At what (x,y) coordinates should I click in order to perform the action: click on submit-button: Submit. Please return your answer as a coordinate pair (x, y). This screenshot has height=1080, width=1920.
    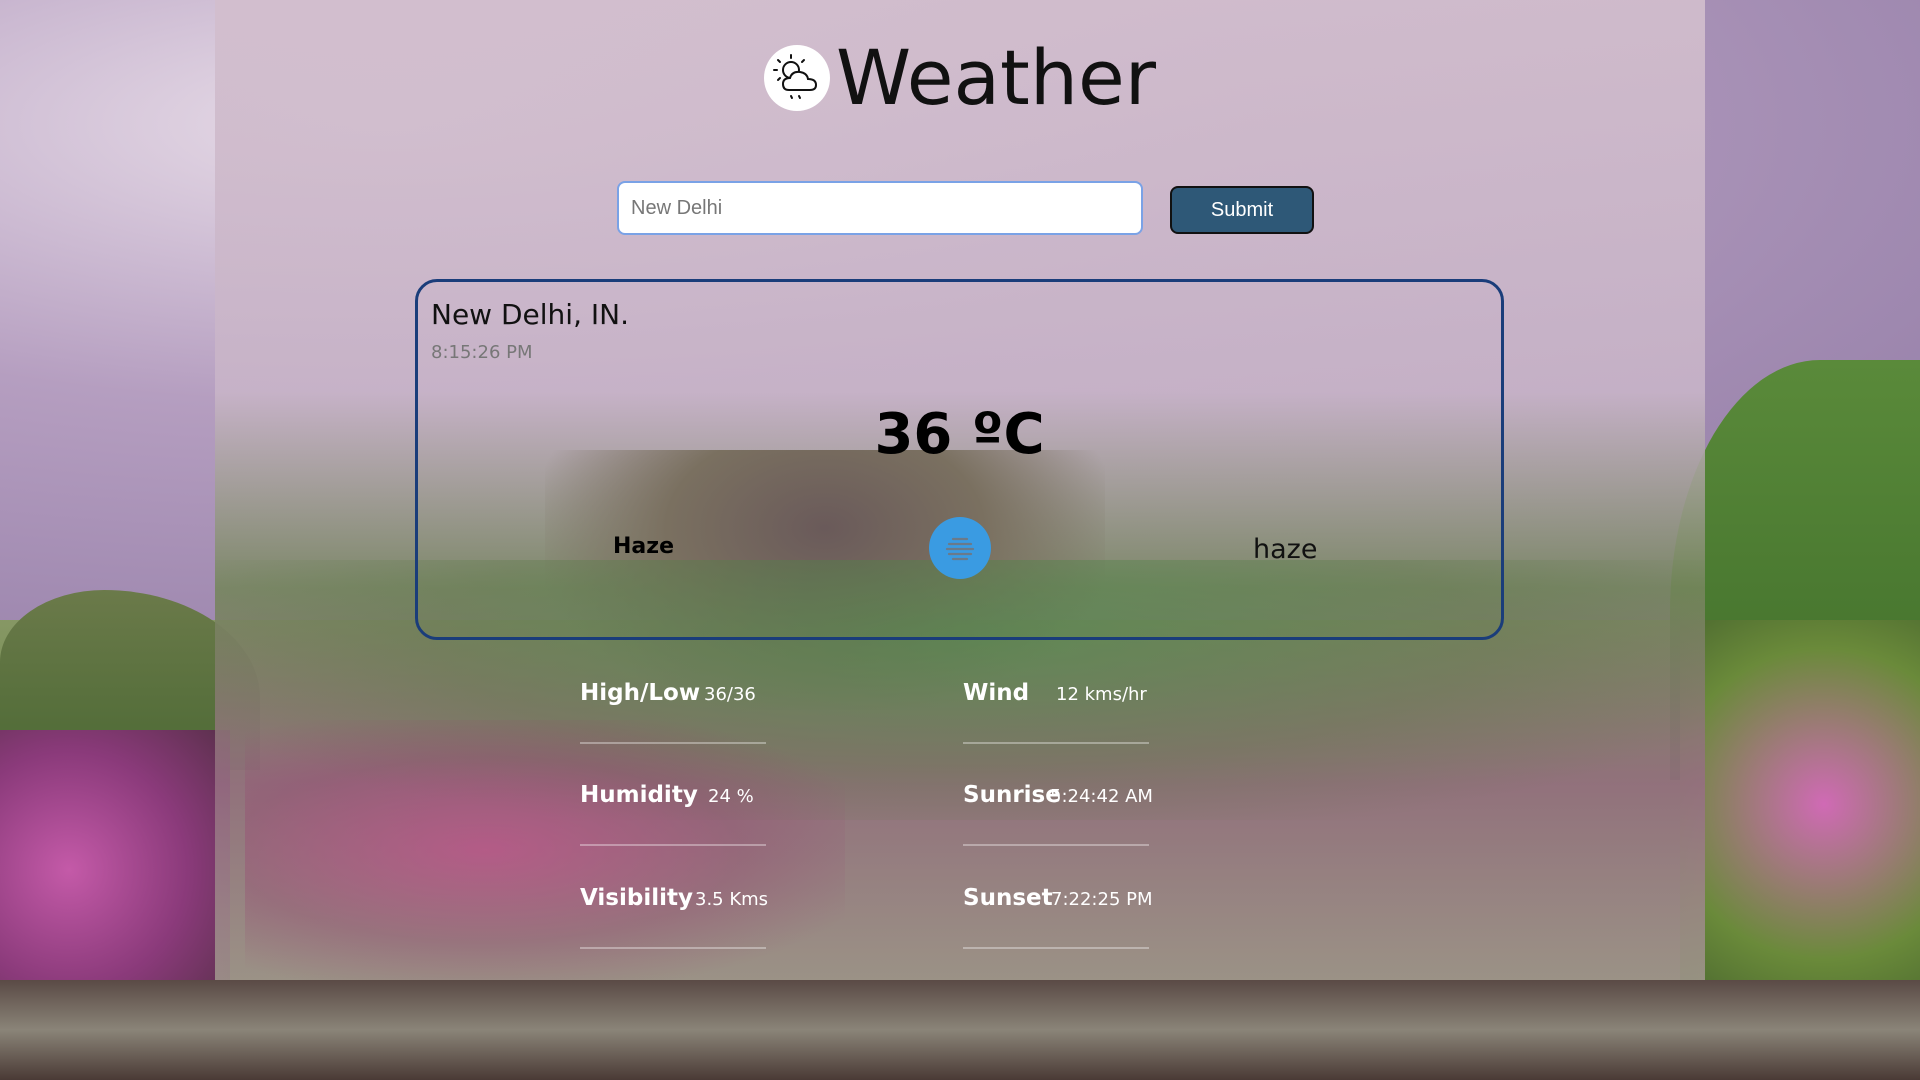
    Looking at the image, I should click on (1242, 210).